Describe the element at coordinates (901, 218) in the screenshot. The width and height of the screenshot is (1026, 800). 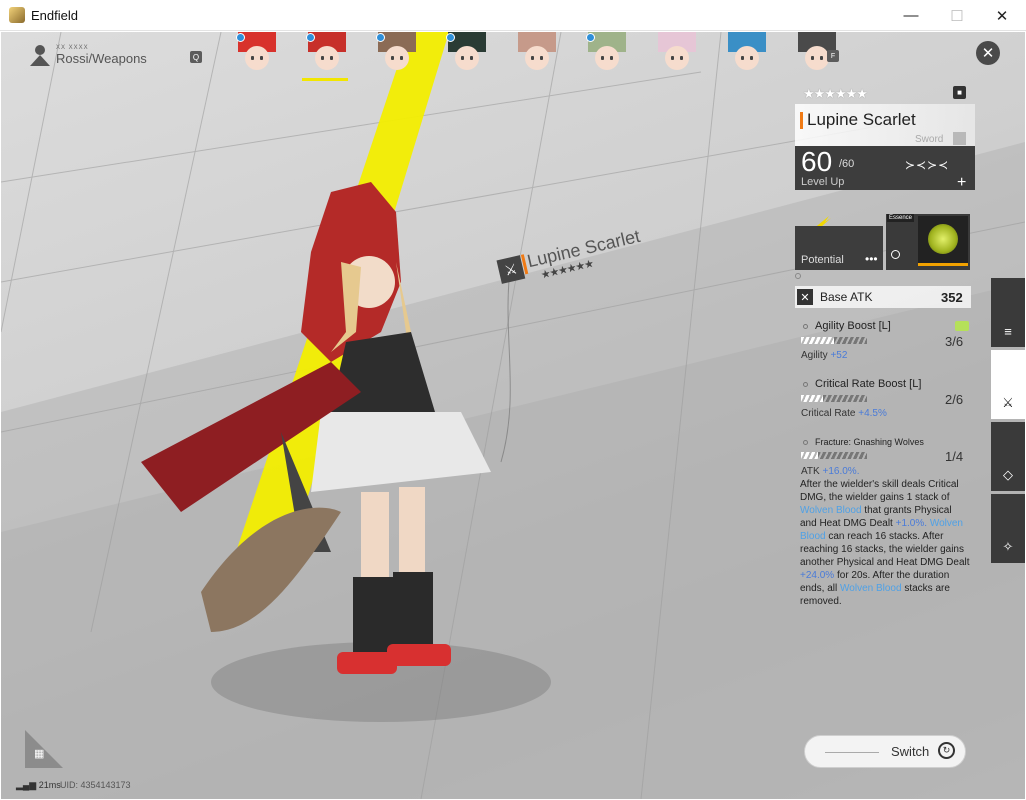
I see `essence-tag: Essence` at that location.